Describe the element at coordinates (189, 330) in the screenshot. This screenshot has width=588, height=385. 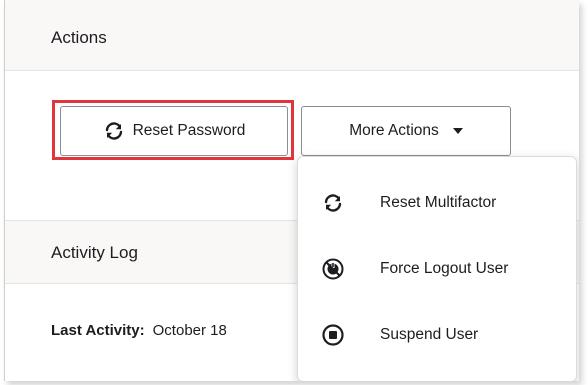
I see `last-activity-value: October 18` at that location.